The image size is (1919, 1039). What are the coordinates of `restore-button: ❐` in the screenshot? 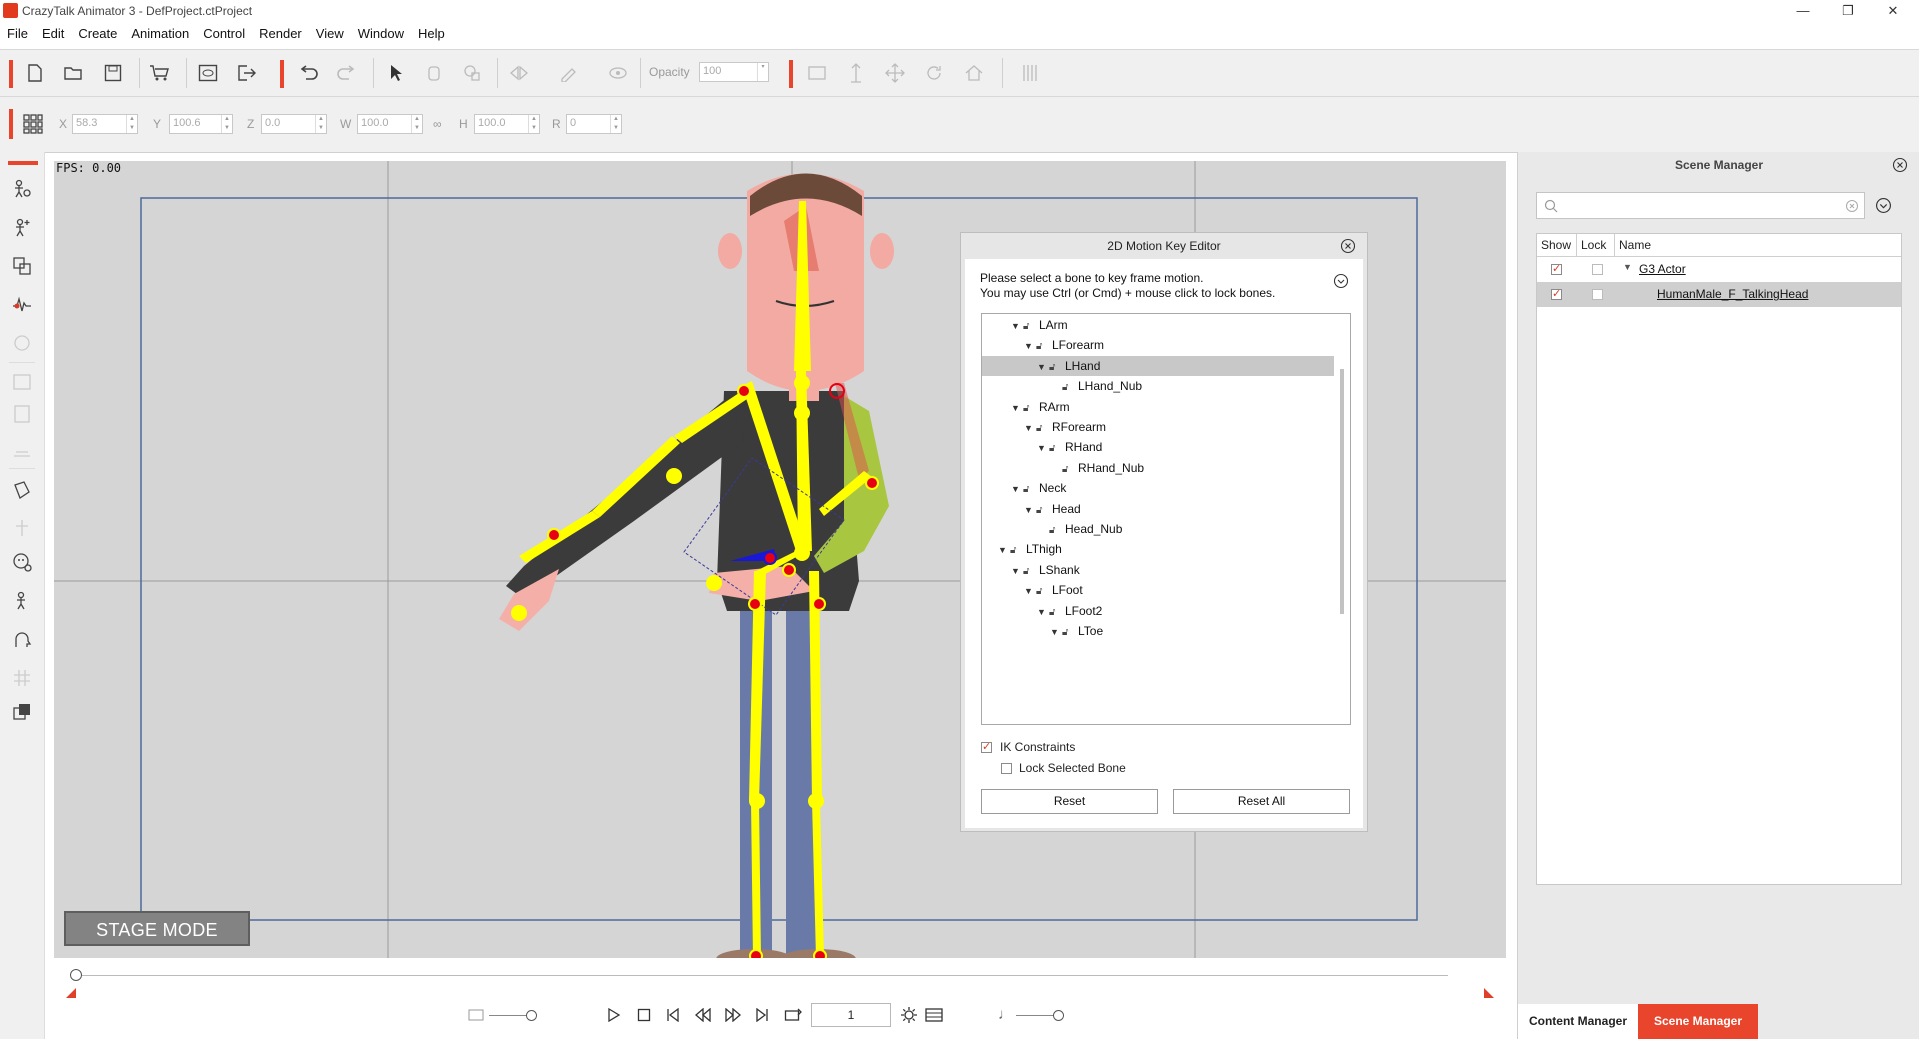 It's located at (1848, 11).